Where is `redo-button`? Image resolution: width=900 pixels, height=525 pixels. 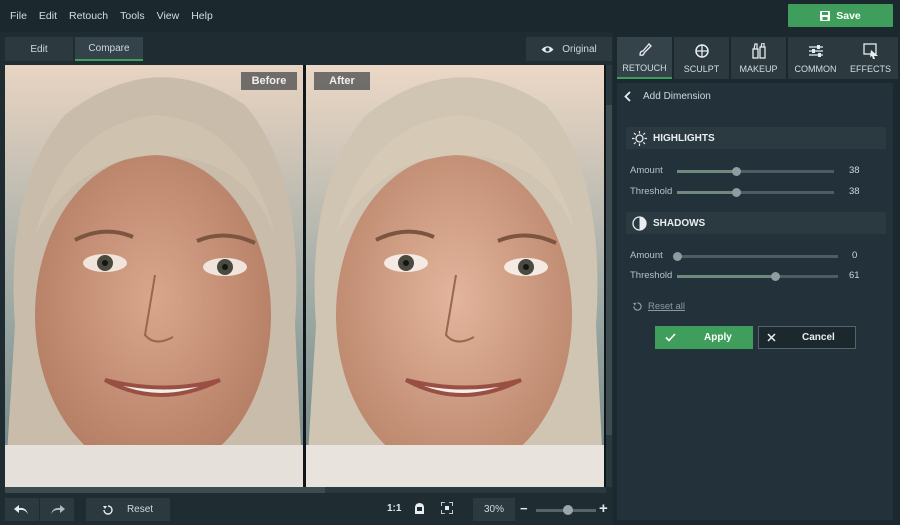 redo-button is located at coordinates (57, 509).